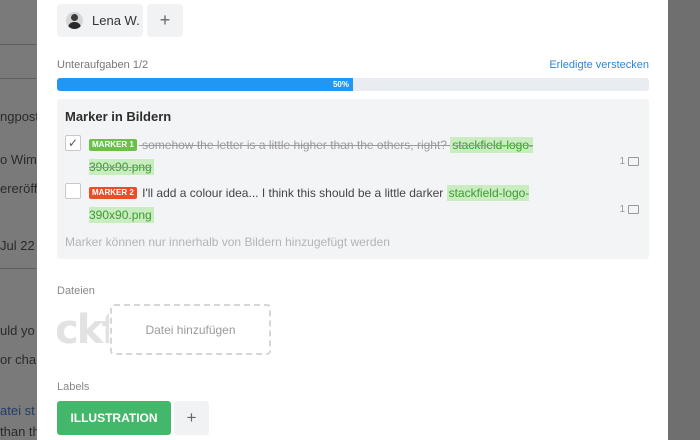 This screenshot has width=700, height=440. I want to click on background-text: than th, so click(20, 431).